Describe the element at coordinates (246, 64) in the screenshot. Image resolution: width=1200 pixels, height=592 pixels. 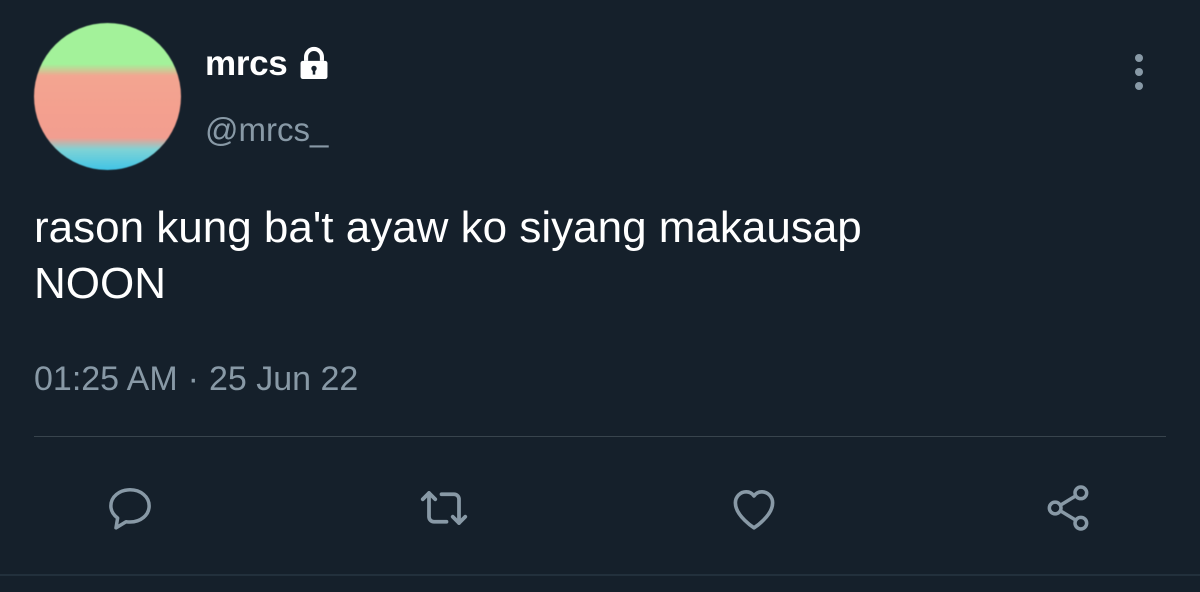
I see `display-name: mrcs` at that location.